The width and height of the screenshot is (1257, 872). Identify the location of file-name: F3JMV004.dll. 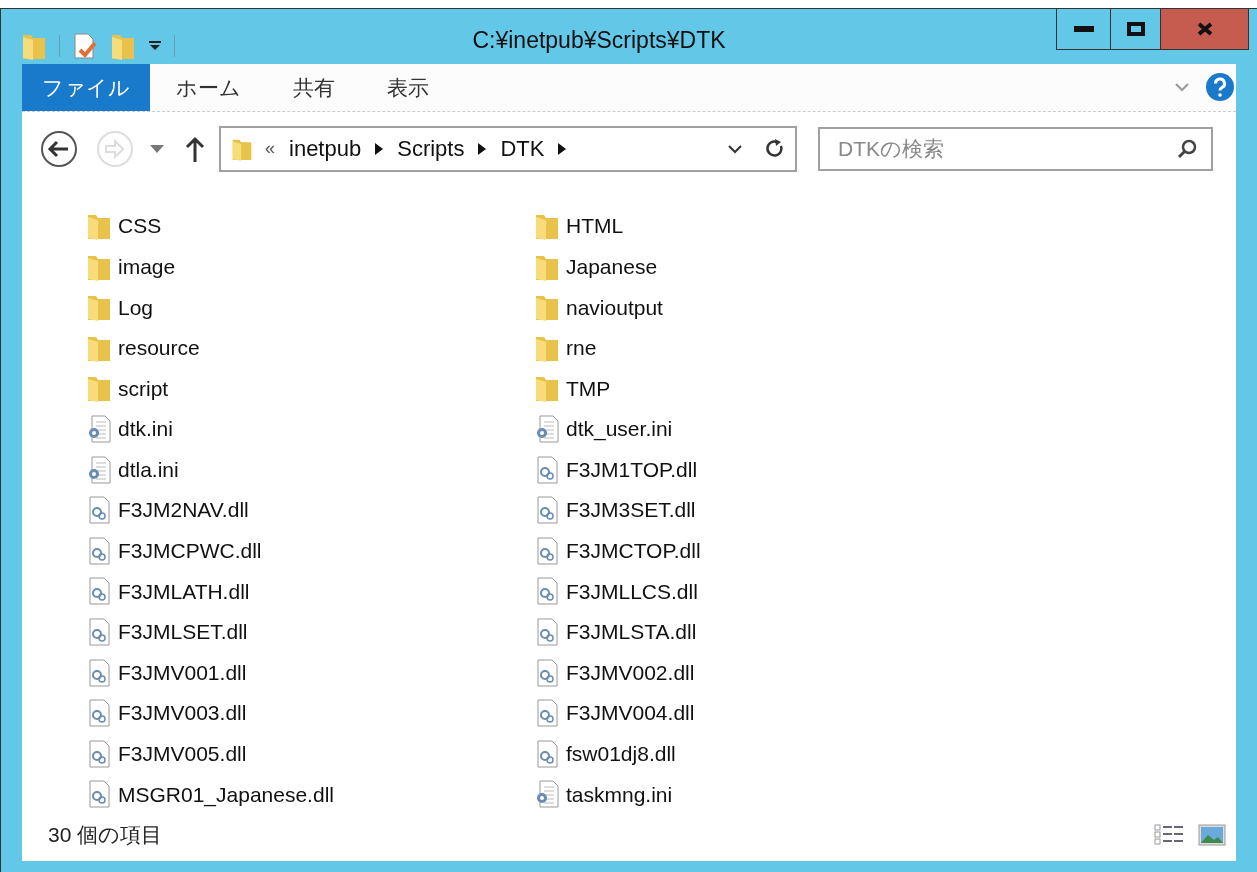
(630, 713).